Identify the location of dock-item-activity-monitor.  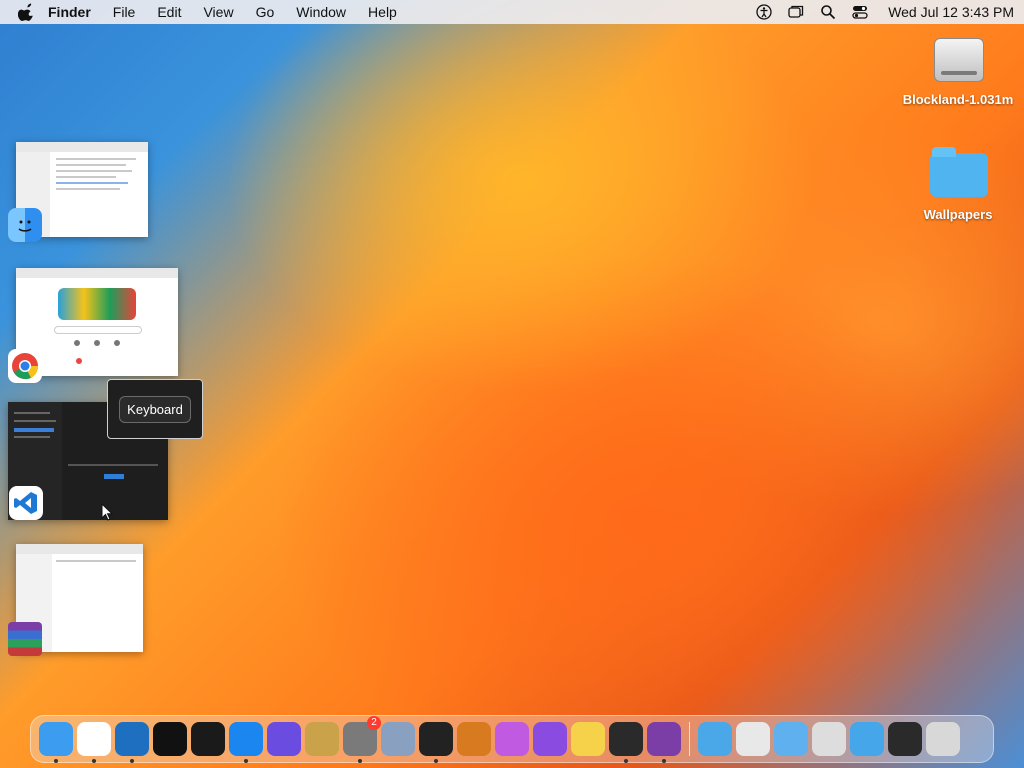
(626, 742).